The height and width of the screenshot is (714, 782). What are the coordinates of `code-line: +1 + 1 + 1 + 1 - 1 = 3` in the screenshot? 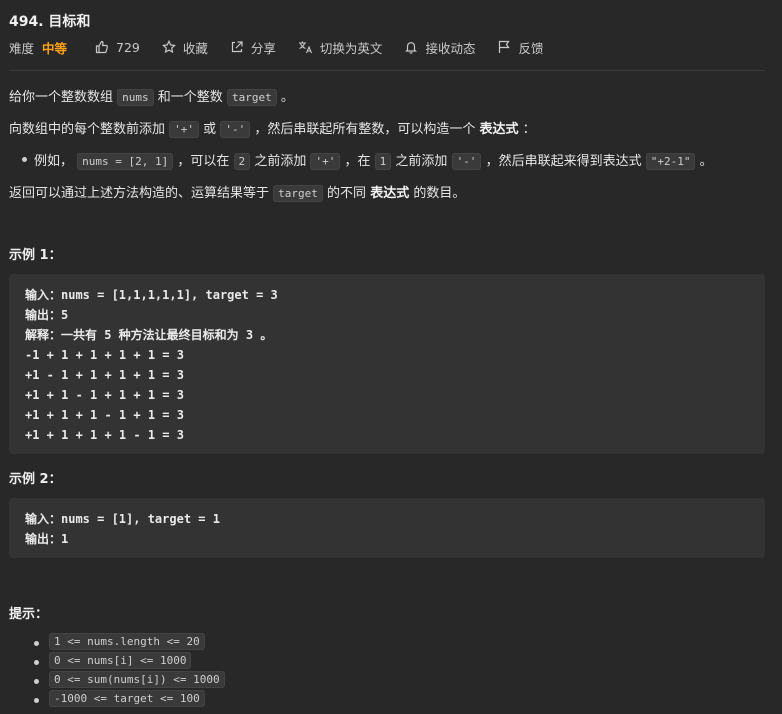 It's located at (104, 435).